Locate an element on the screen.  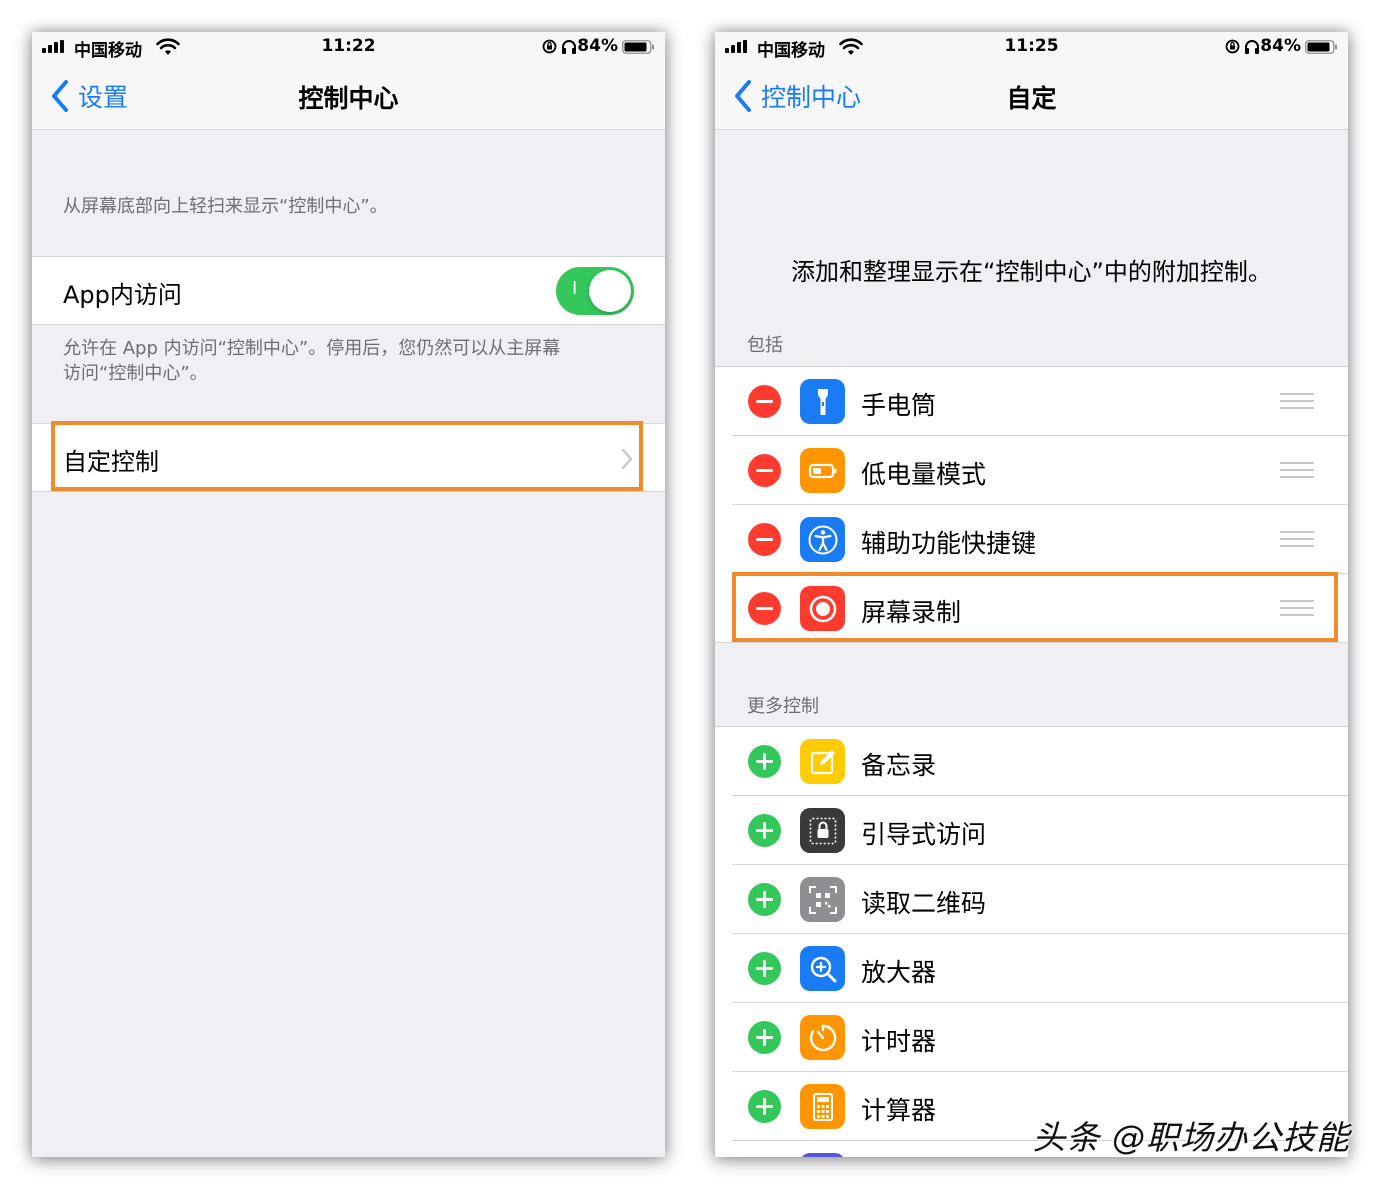
navigation-bar: 控制中心 自定 is located at coordinates (1031, 96).